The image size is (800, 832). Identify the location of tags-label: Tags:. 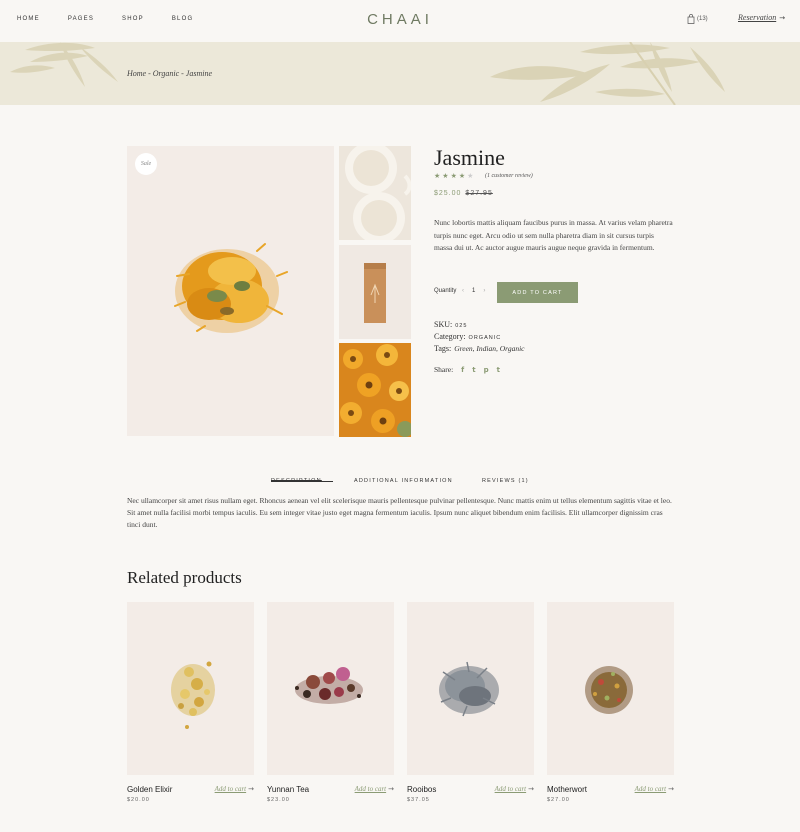
(443, 348).